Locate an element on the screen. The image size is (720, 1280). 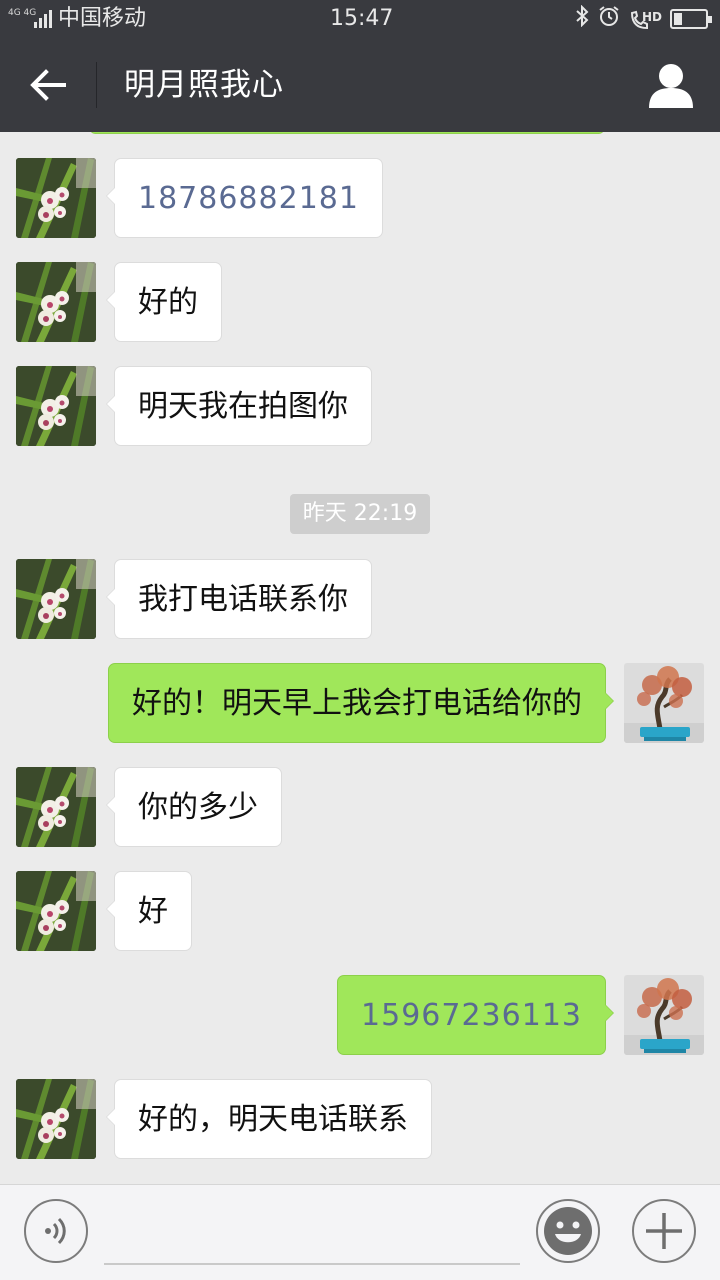
voice-button is located at coordinates (56, 1231).